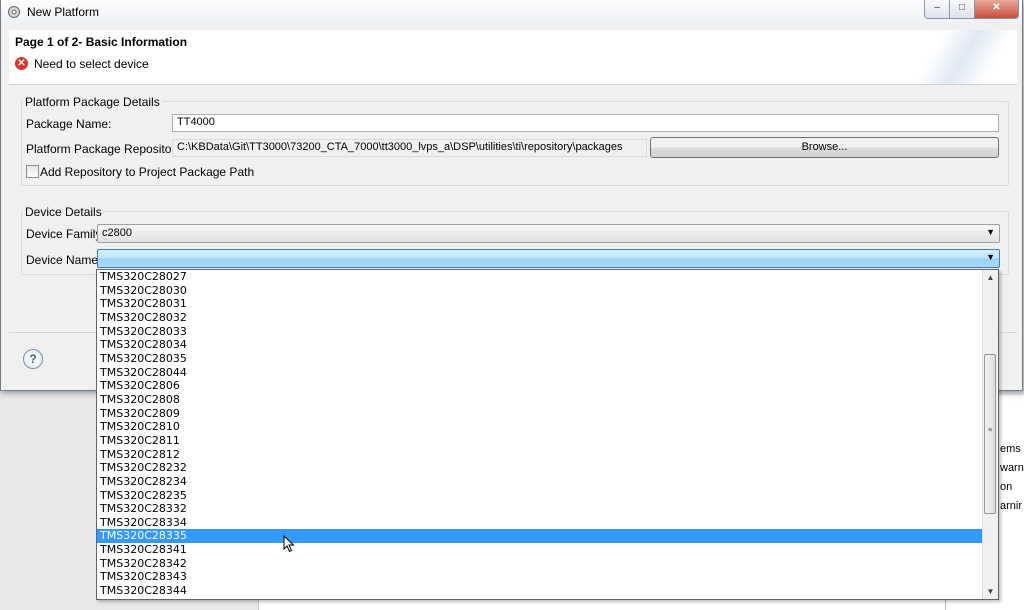 This screenshot has height=610, width=1024. I want to click on background-text-2: warn, so click(1012, 468).